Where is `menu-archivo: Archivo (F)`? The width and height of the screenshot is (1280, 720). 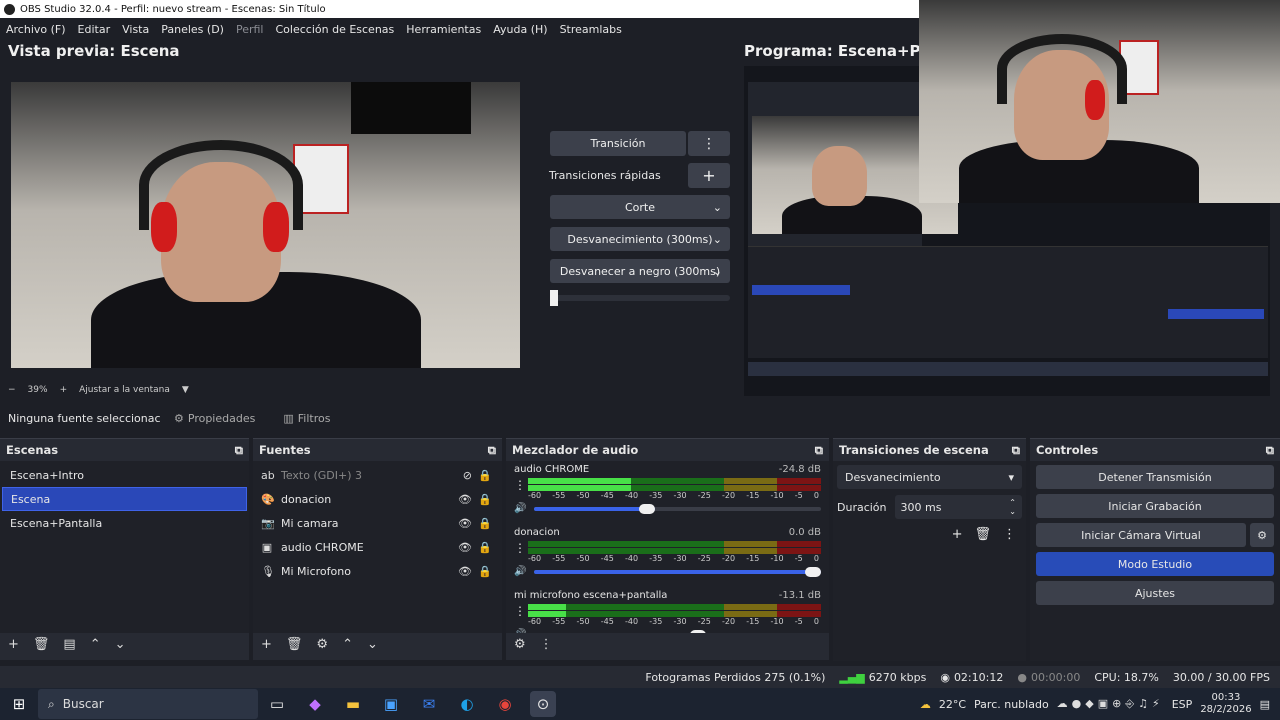 menu-archivo: Archivo (F) is located at coordinates (36, 29).